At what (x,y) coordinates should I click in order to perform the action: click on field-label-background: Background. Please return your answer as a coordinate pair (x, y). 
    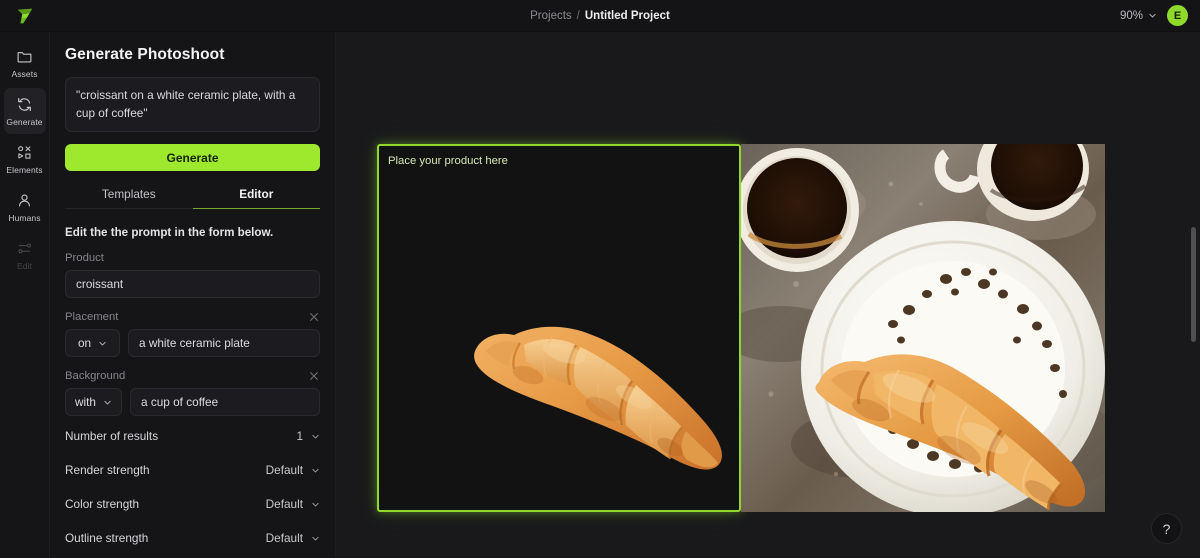
    Looking at the image, I should click on (192, 376).